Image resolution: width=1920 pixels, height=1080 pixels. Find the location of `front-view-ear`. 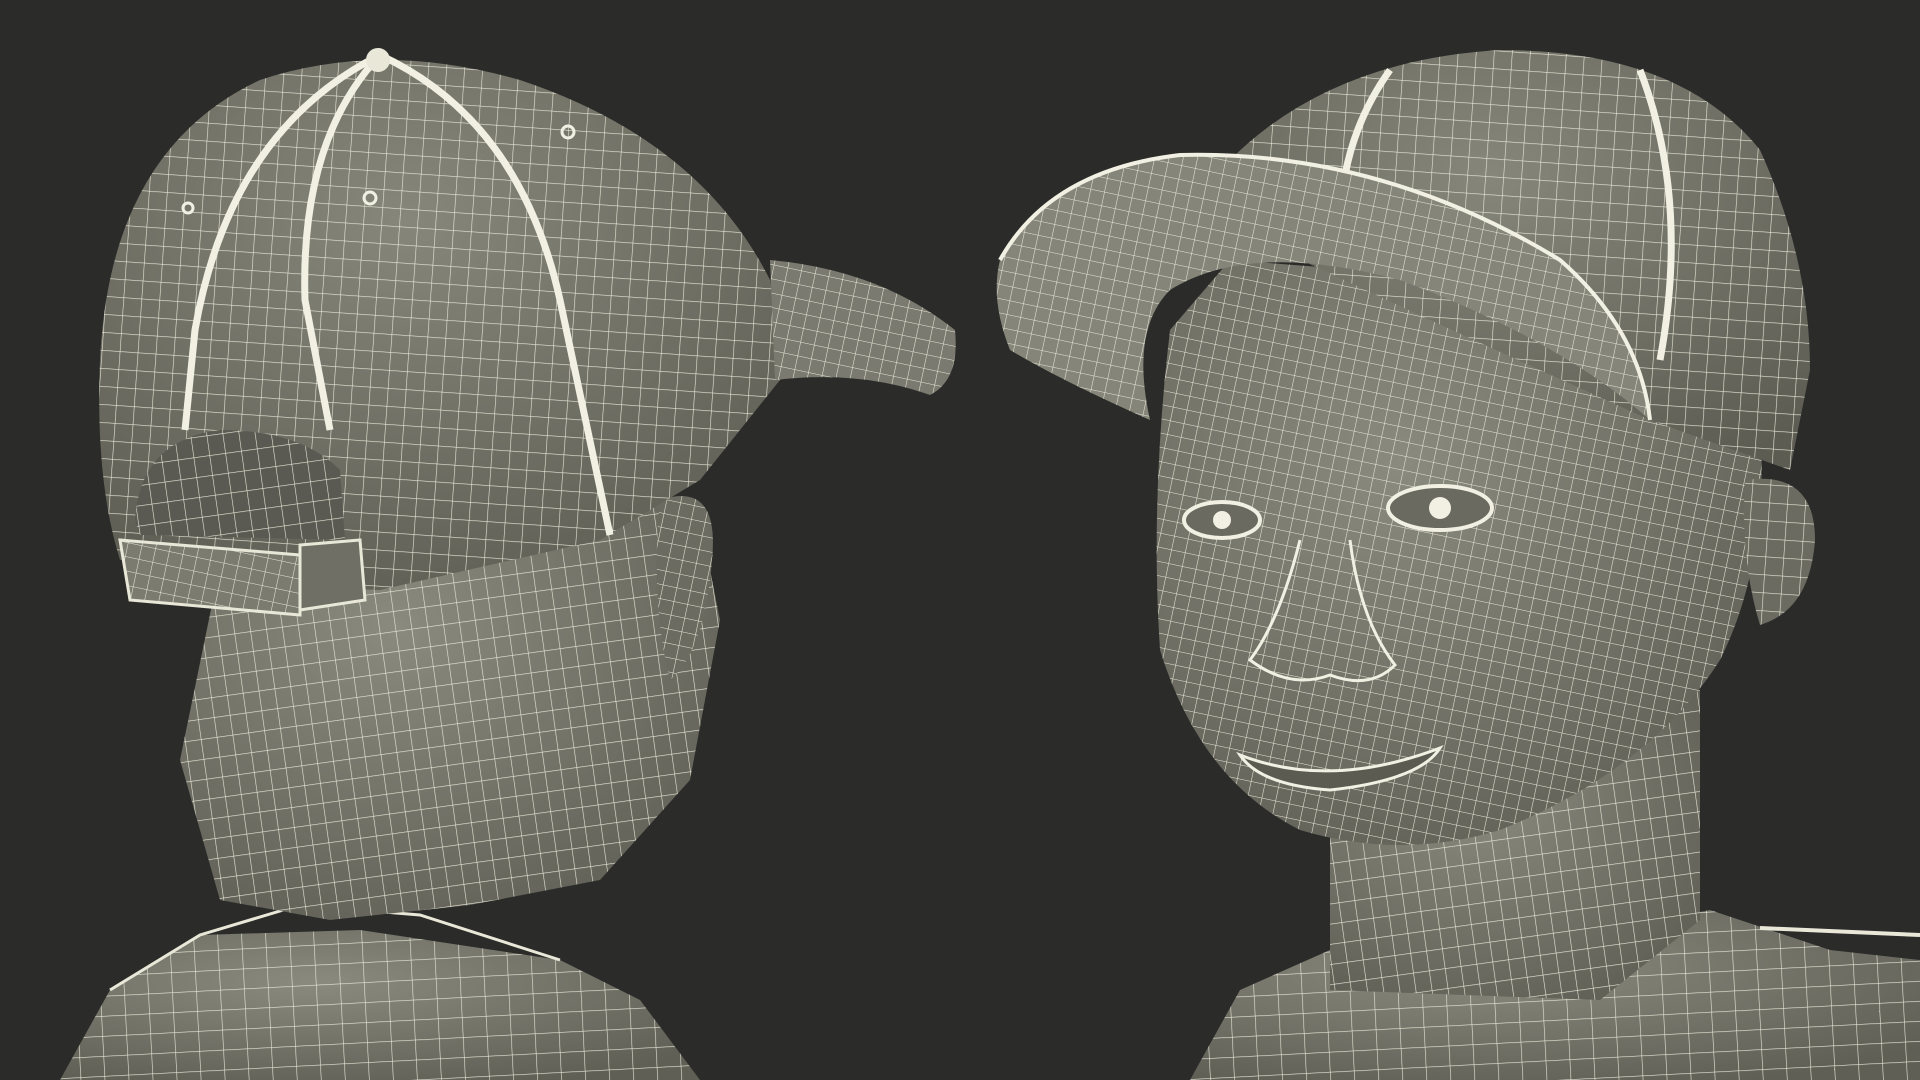

front-view-ear is located at coordinates (1779, 551).